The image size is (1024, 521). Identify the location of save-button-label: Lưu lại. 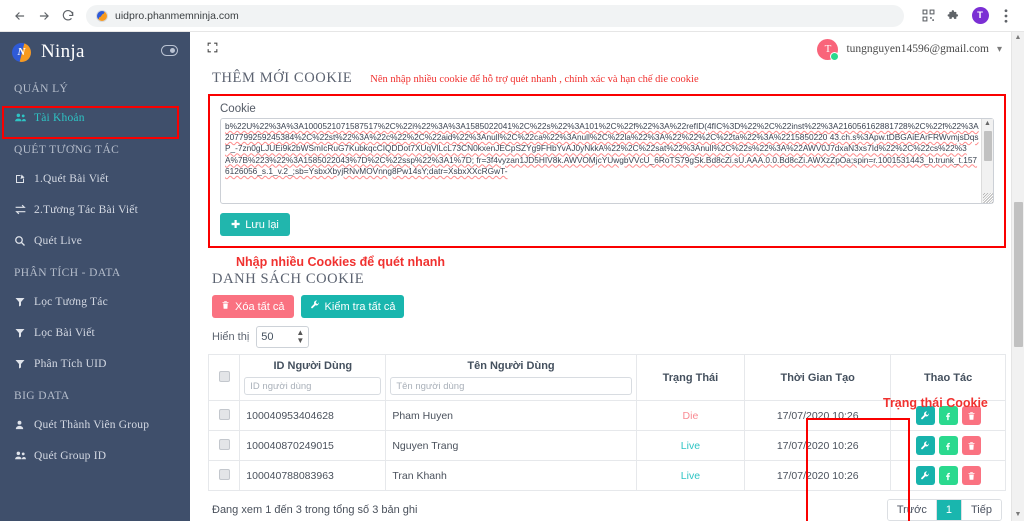
(262, 224).